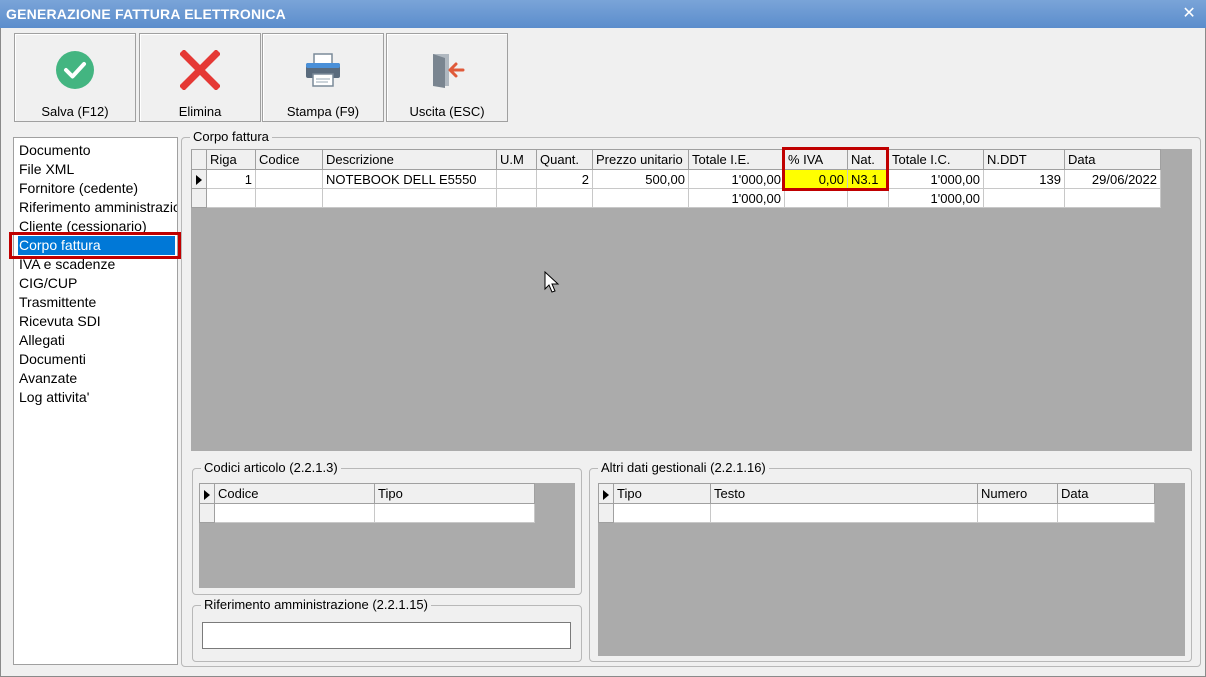 This screenshot has height=677, width=1206. Describe the element at coordinates (46, 169) in the screenshot. I see `nav-item-file-xml: File XML` at that location.